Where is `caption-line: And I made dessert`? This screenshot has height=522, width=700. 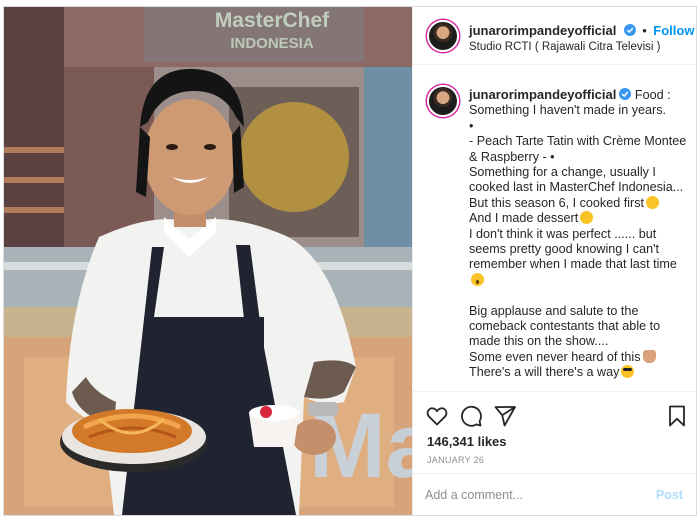 caption-line: And I made dessert is located at coordinates (580, 218).